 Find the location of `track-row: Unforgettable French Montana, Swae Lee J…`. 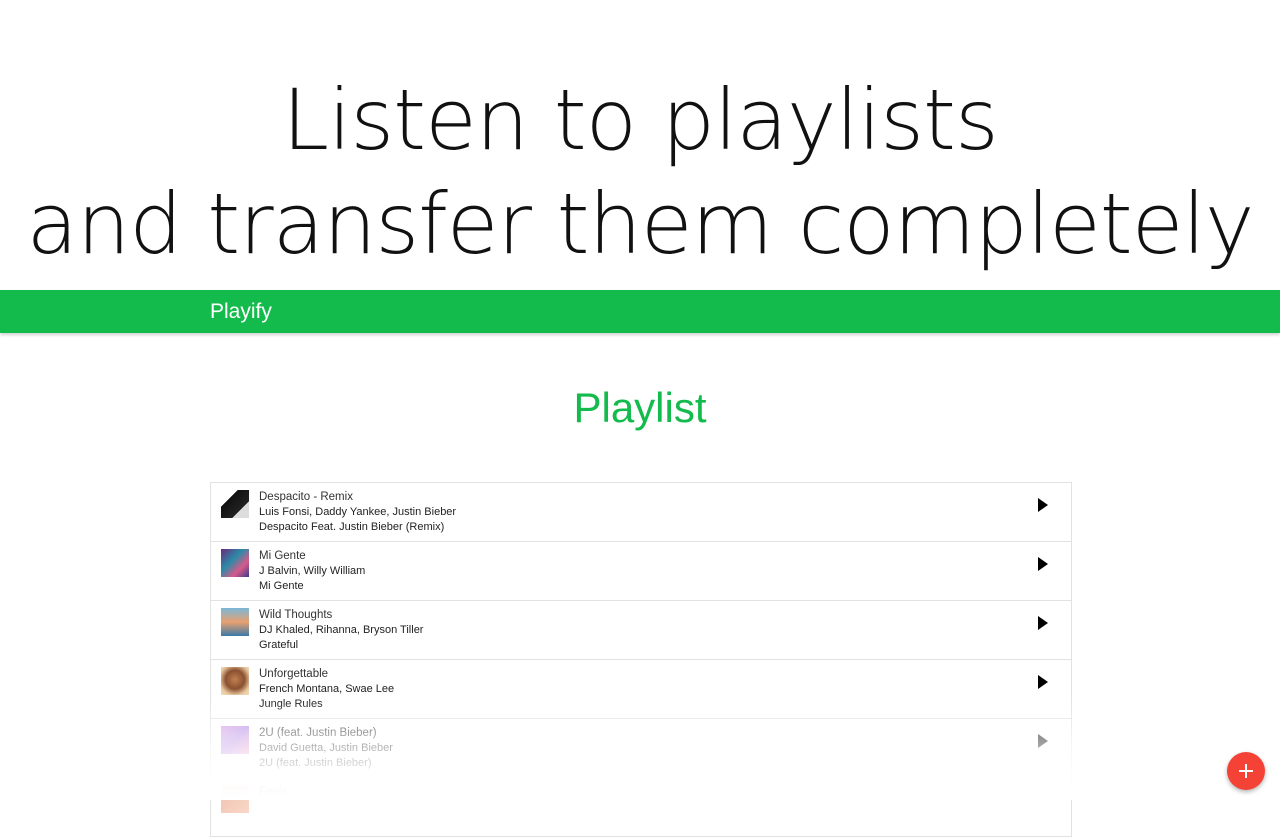

track-row: Unforgettable French Montana, Swae Lee J… is located at coordinates (641, 689).